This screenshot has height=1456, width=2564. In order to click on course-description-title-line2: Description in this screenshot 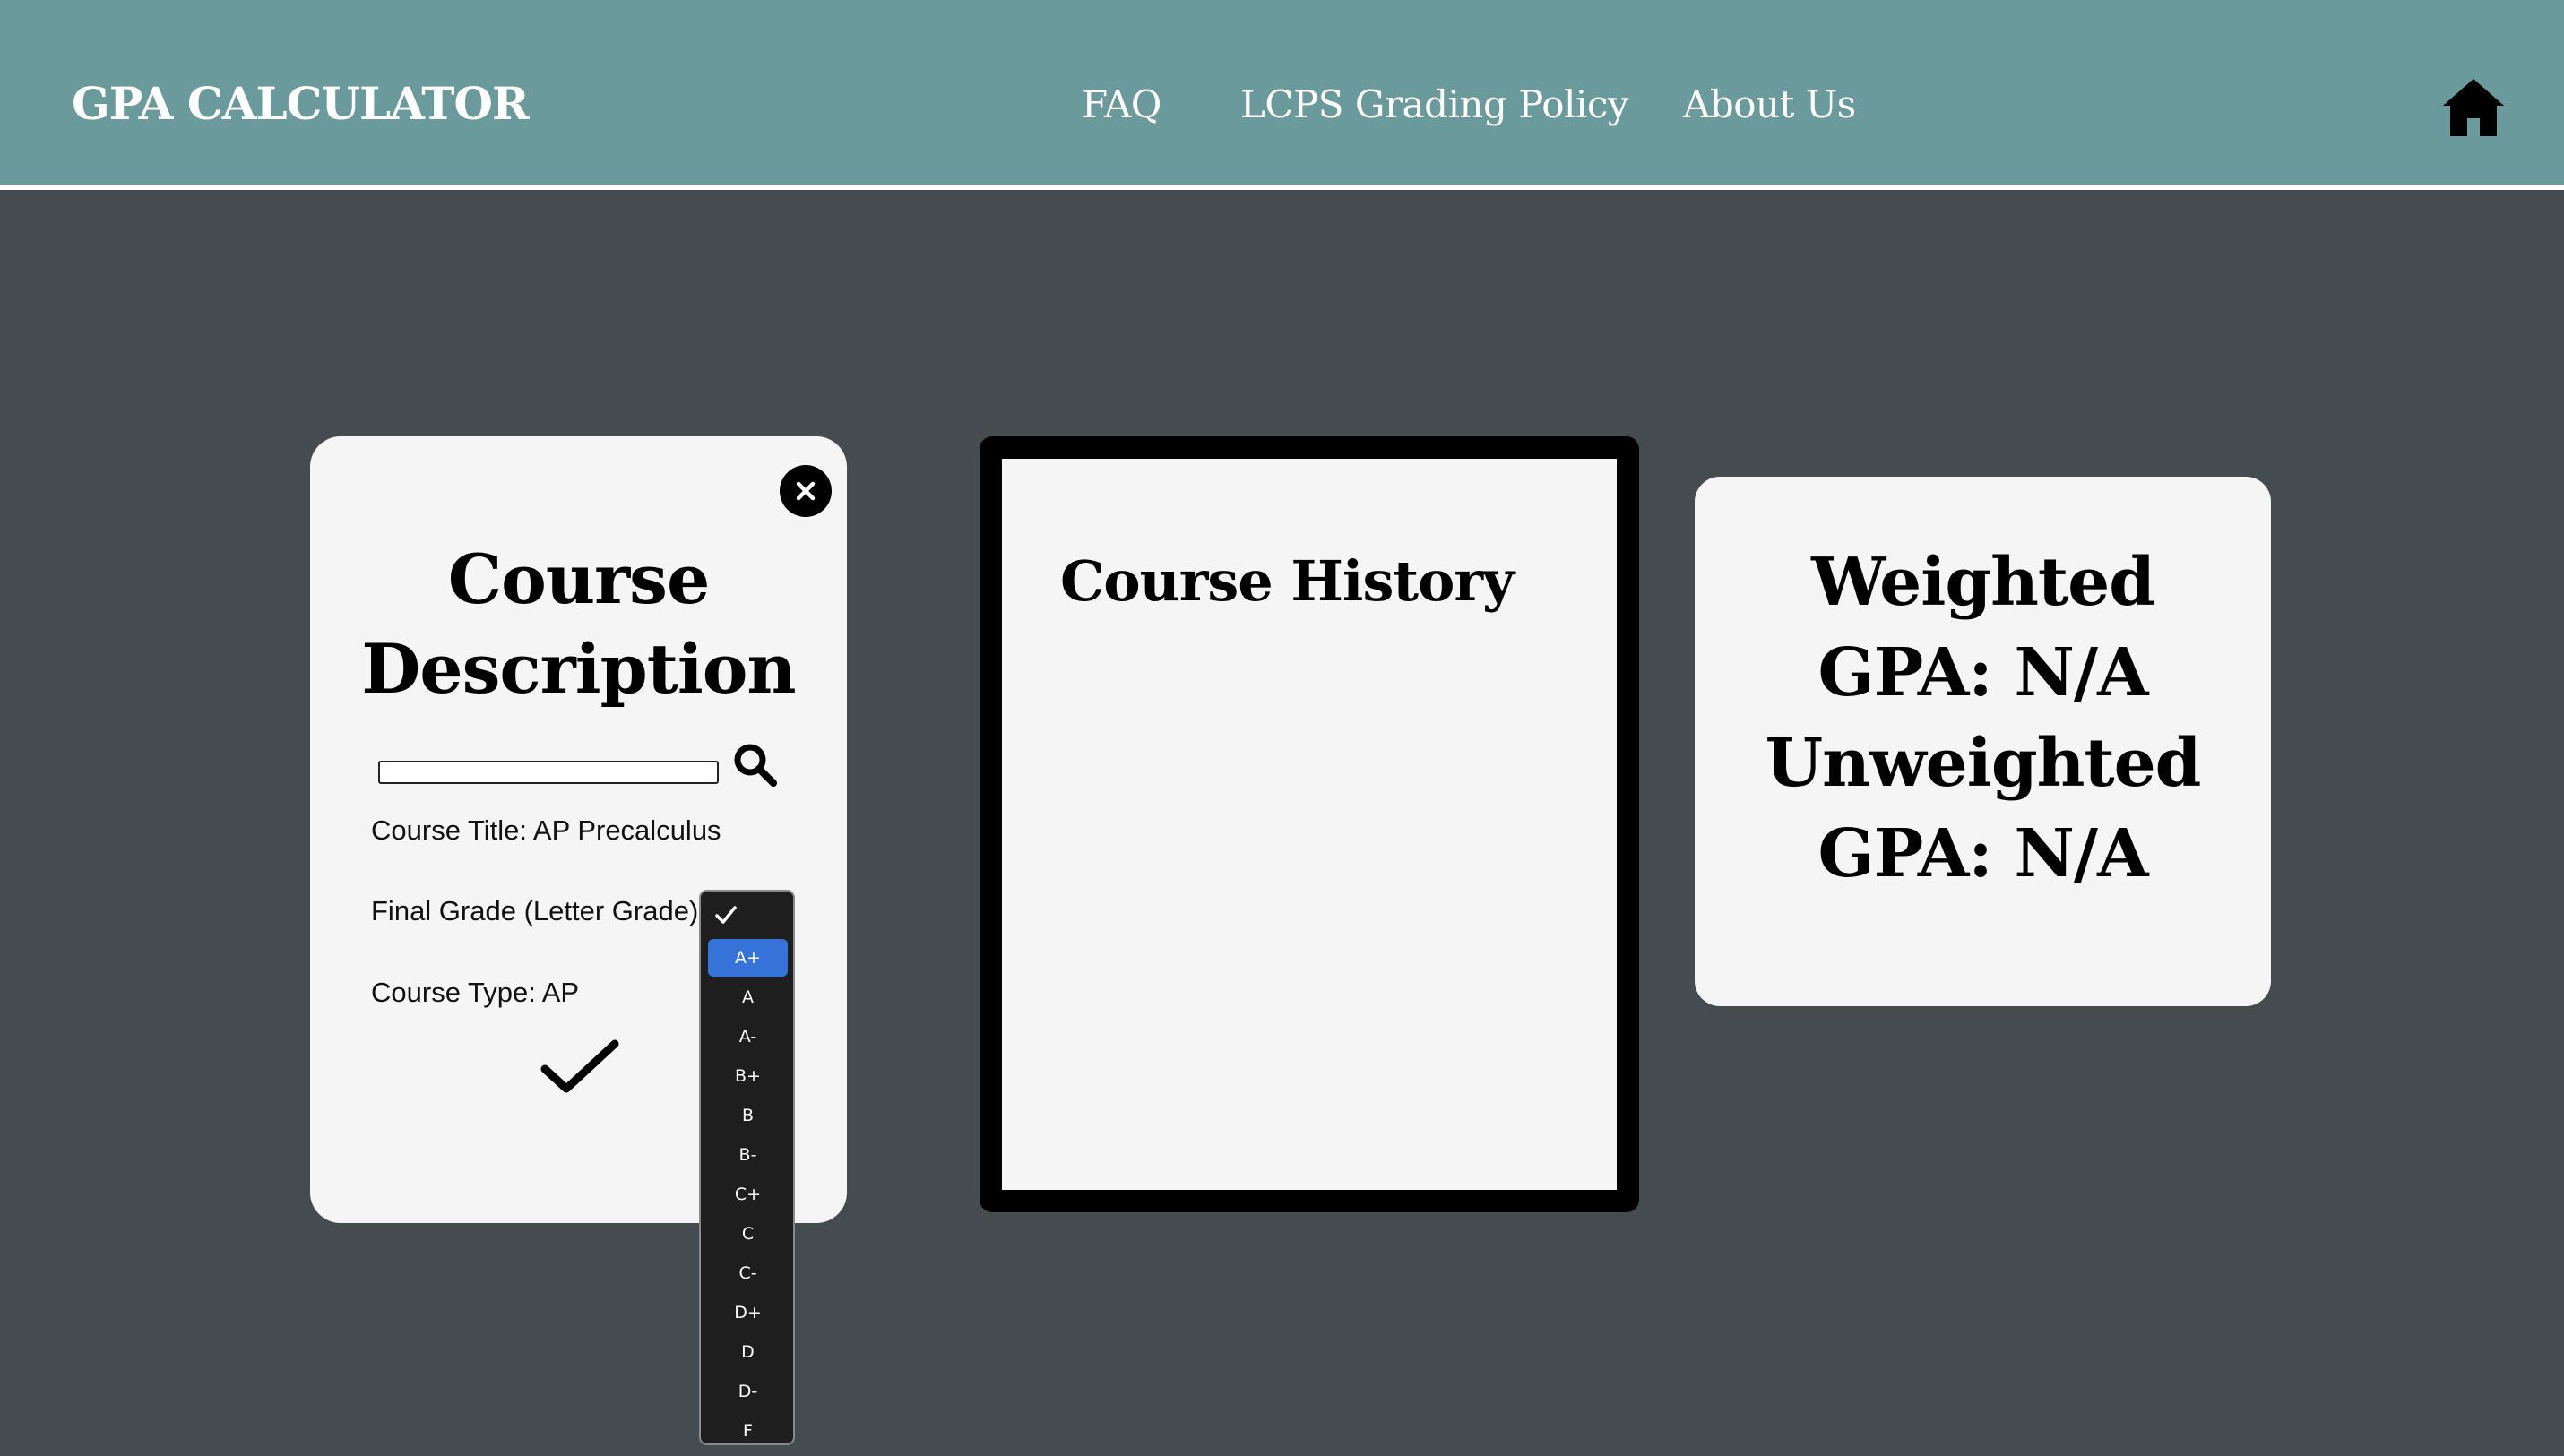, I will do `click(578, 669)`.